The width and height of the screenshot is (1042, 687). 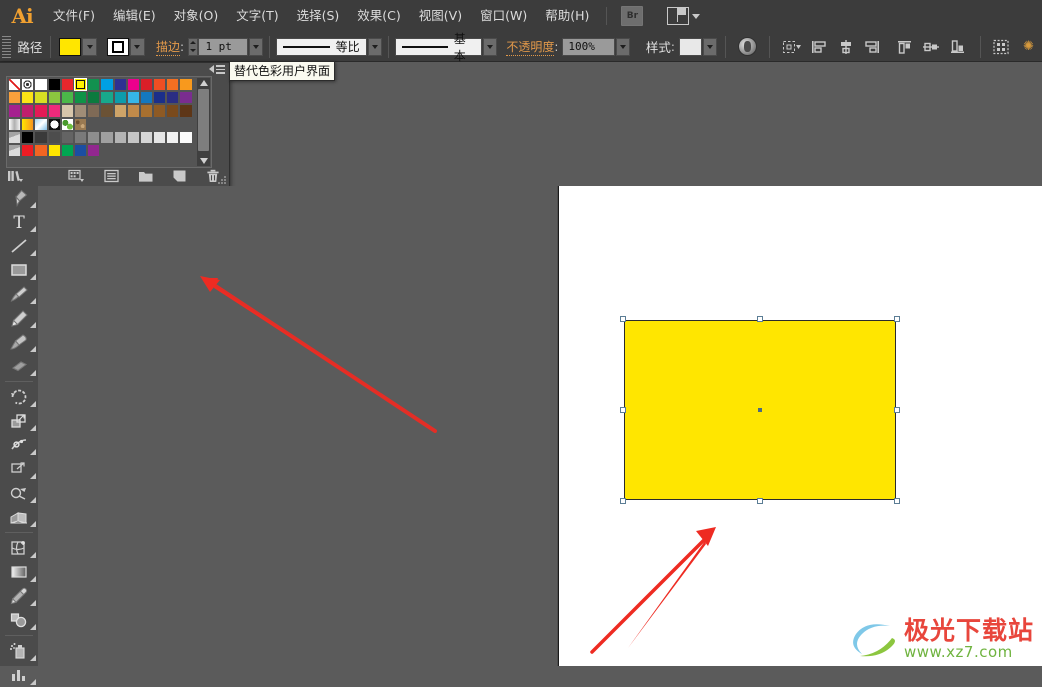 I want to click on swatch-red, so click(x=67, y=85).